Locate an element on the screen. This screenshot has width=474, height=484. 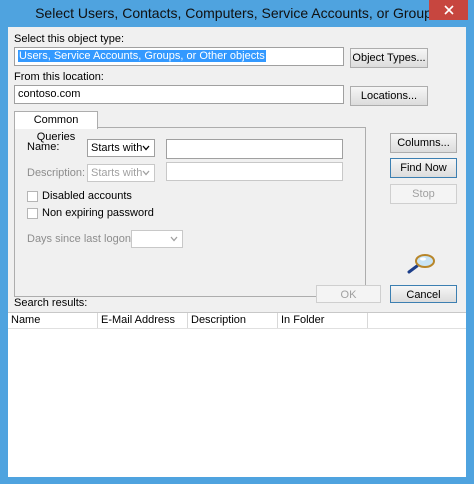
description-mode-value: Starts with is located at coordinates (117, 173).